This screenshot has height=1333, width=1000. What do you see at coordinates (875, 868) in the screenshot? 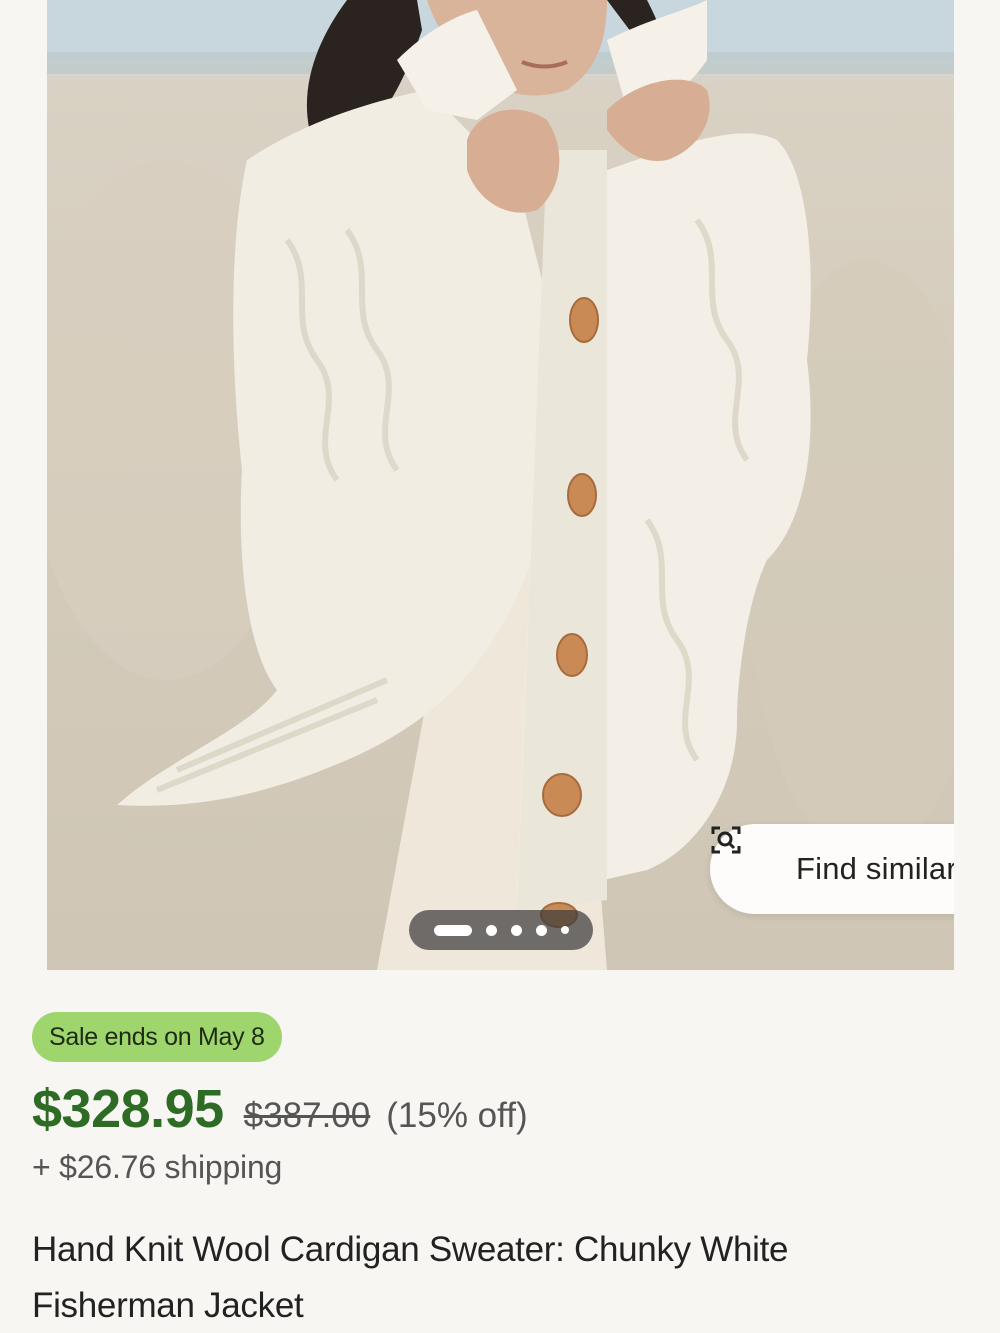
I see `find-similar-label: Find similar` at bounding box center [875, 868].